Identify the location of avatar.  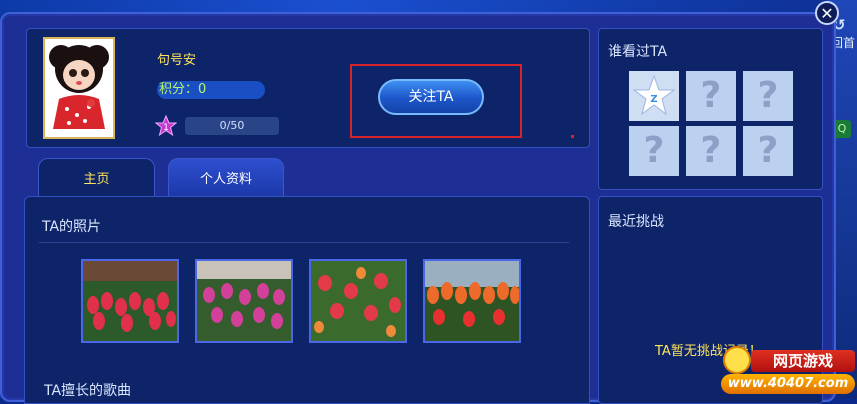
(79, 88).